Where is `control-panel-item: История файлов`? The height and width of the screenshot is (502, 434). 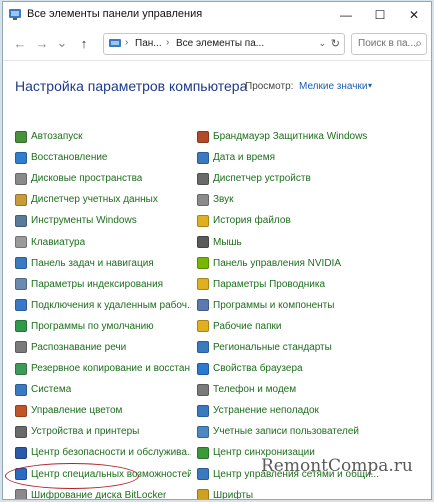
control-panel-item: История файлов is located at coordinates (312, 220).